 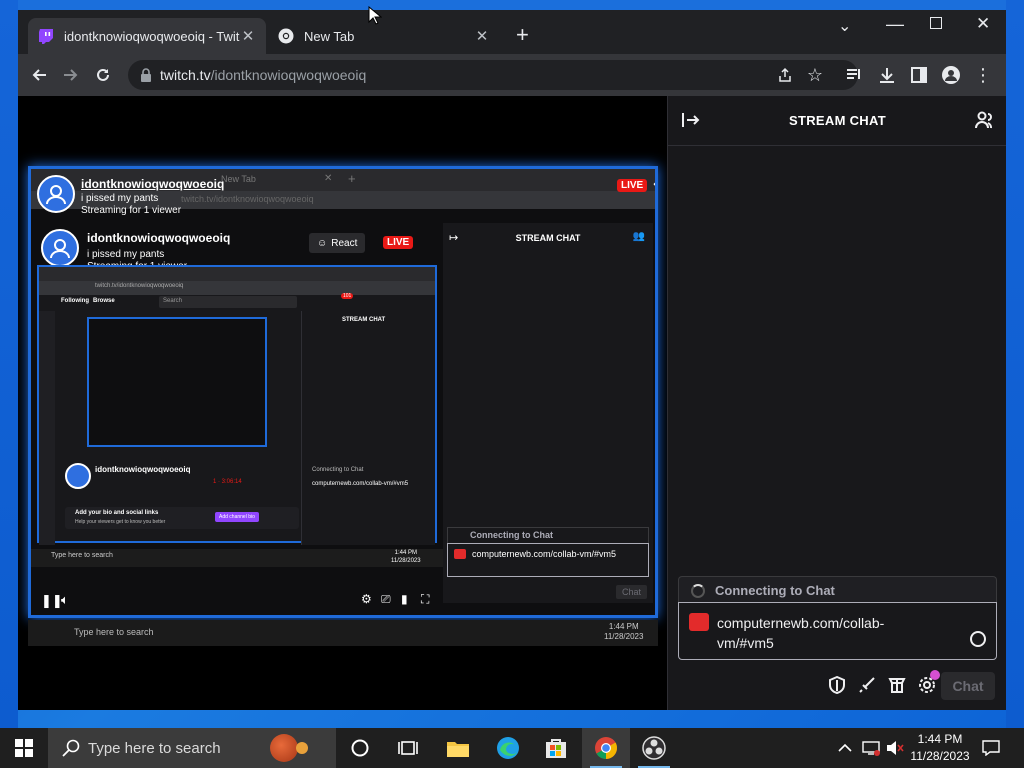 What do you see at coordinates (322, 243) in the screenshot?
I see `react-icon: ☺` at bounding box center [322, 243].